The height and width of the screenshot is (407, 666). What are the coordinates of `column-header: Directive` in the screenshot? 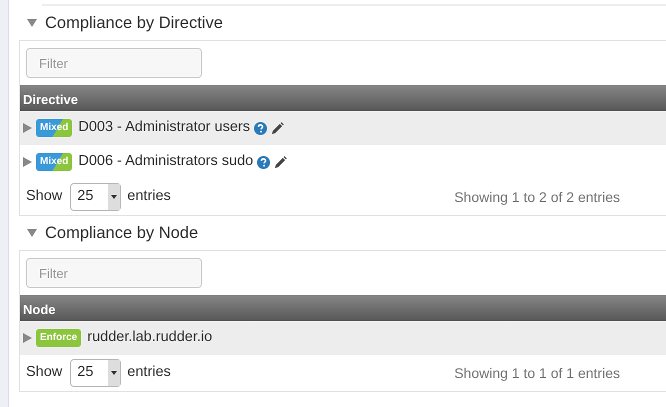 It's located at (343, 98).